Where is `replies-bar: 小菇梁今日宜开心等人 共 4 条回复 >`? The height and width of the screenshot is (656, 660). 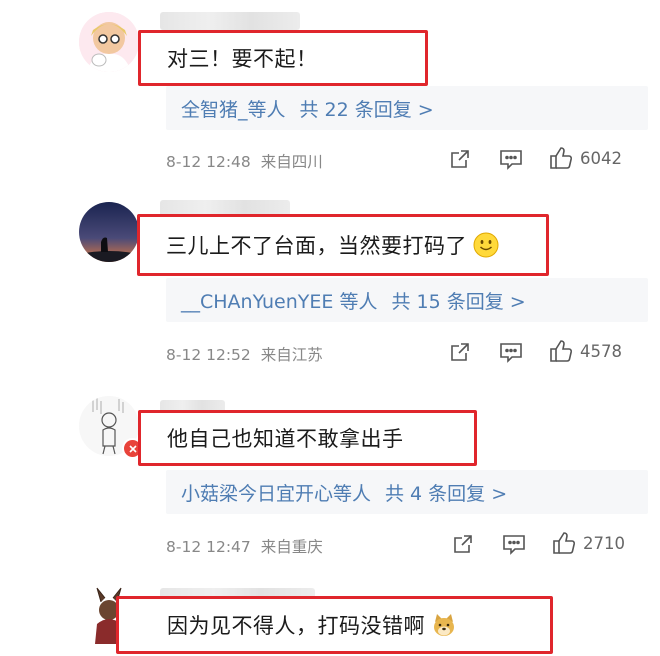 replies-bar: 小菇梁今日宜开心等人 共 4 条回复 > is located at coordinates (407, 492).